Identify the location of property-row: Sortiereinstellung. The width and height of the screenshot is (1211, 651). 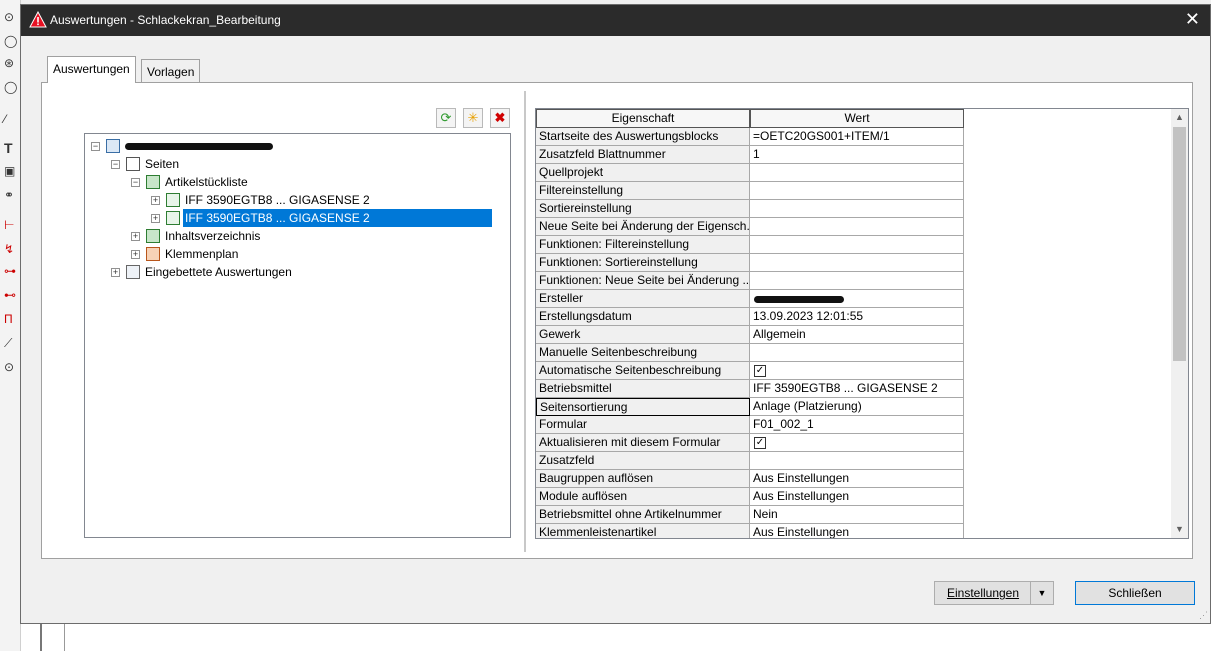
(750, 209).